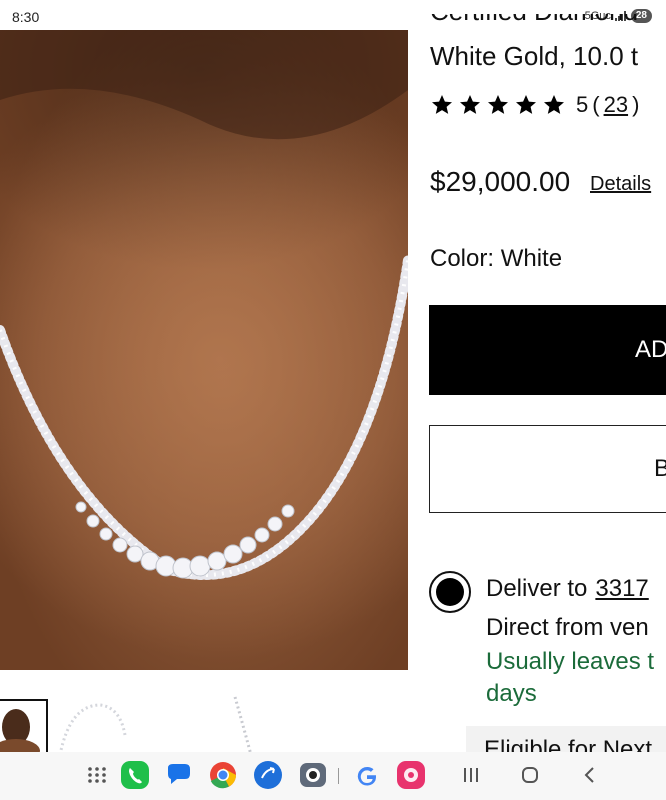  I want to click on rating: 5 (23), so click(534, 105).